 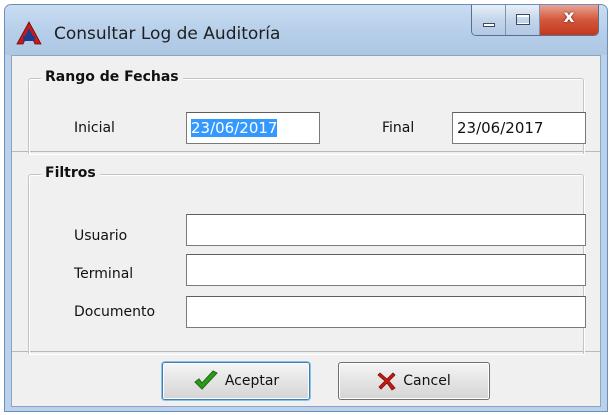 I want to click on accept-button: Aceptar, so click(x=236, y=381).